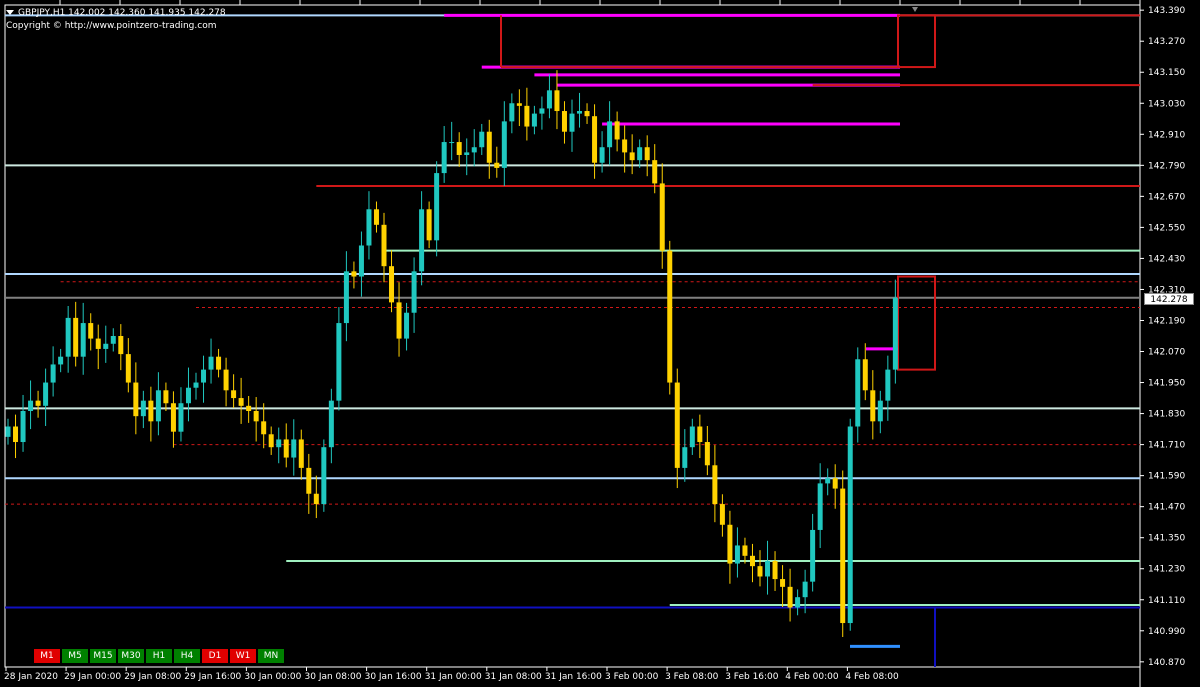  I want to click on timeframe-button-m15: M15, so click(103, 656).